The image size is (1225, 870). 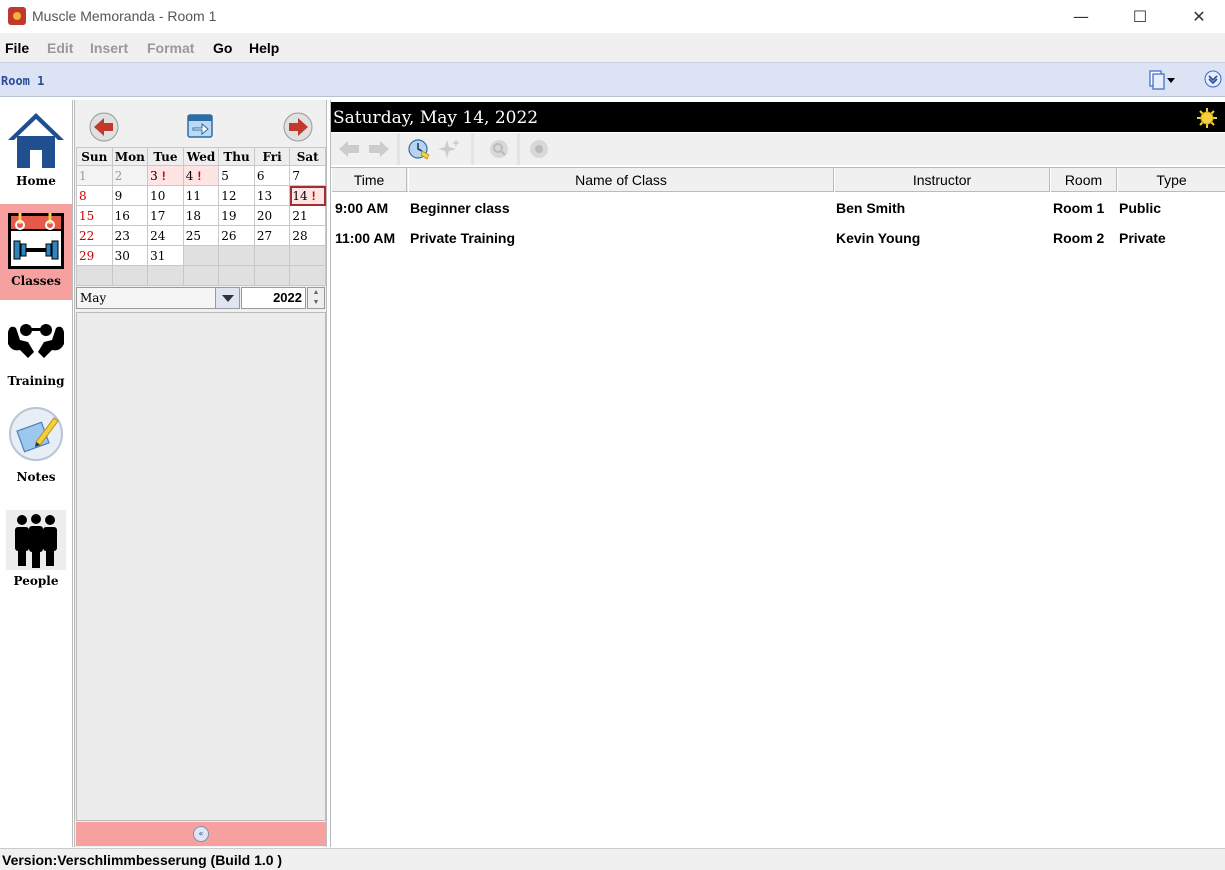 What do you see at coordinates (621, 180) in the screenshot?
I see `column-name: Name of Class` at bounding box center [621, 180].